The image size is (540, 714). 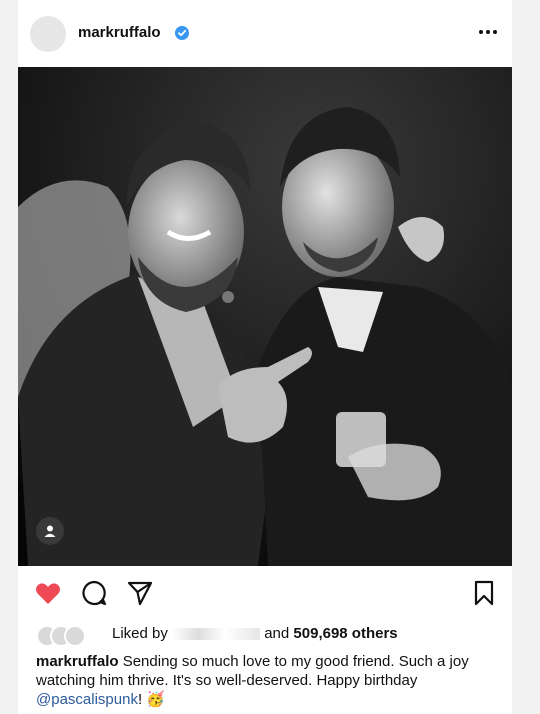 I want to click on post-header: markruffalo, so click(x=265, y=34).